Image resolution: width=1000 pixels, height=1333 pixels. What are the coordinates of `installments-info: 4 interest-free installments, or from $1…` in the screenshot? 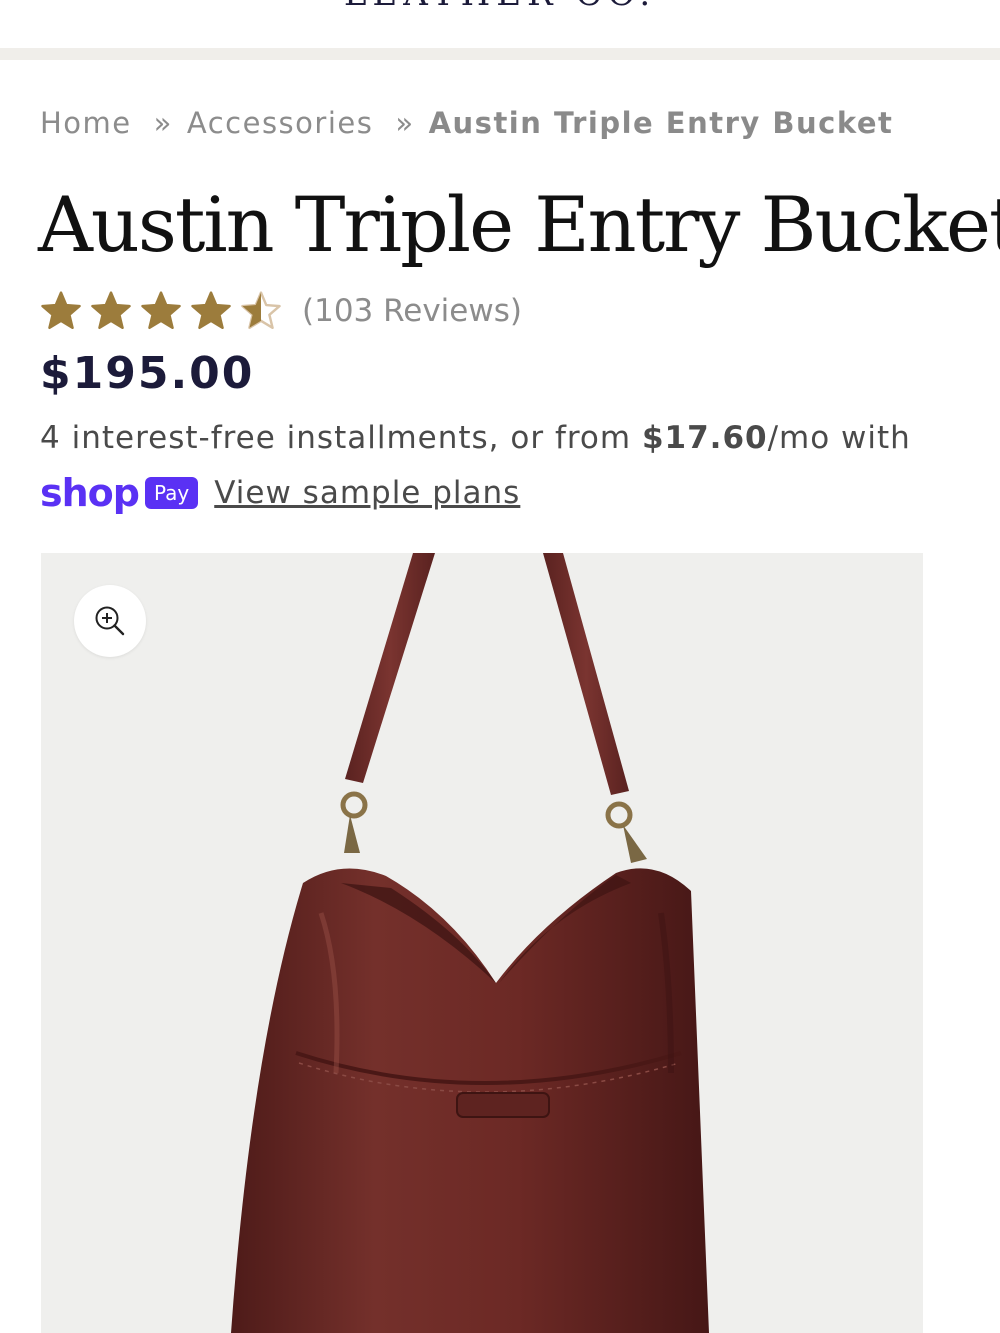 It's located at (475, 438).